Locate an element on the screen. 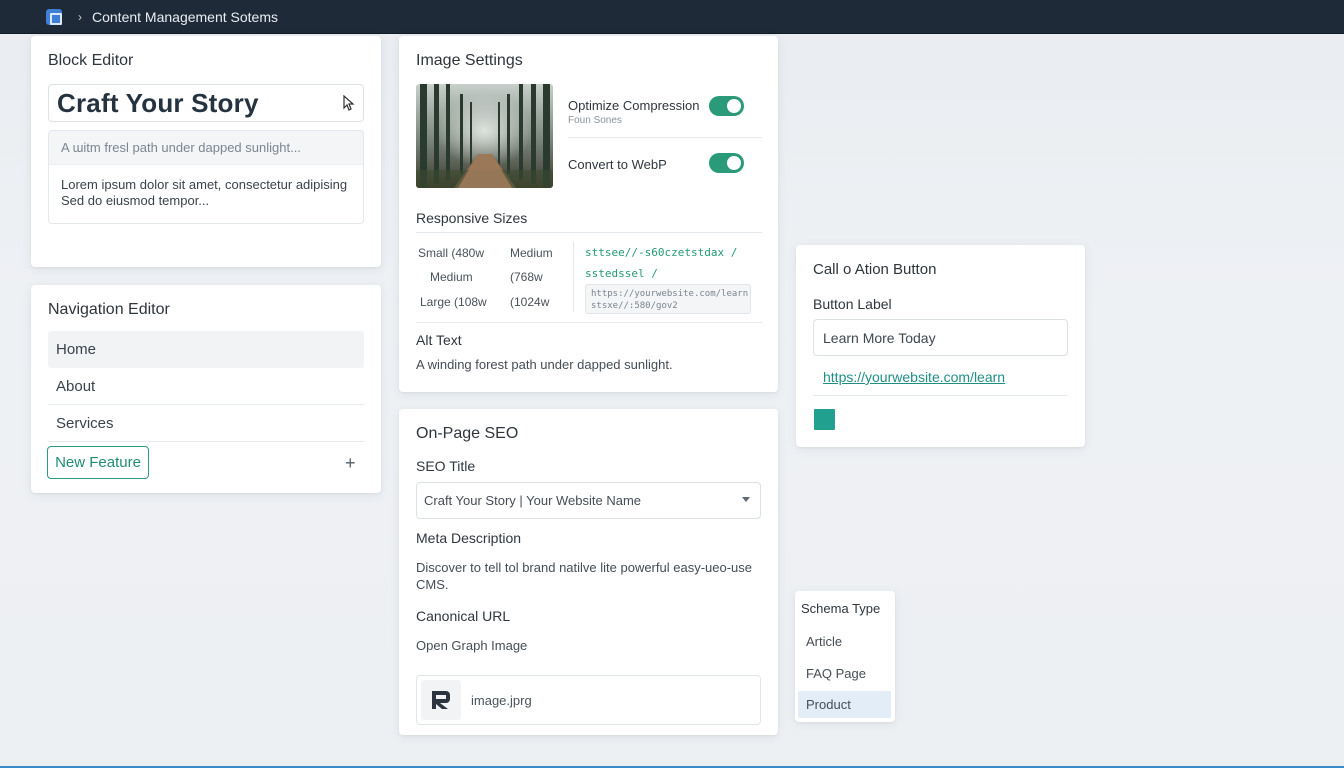 Image resolution: width=1344 pixels, height=768 pixels. srcset-url-line: stsxe//:580/gov2 is located at coordinates (634, 306).